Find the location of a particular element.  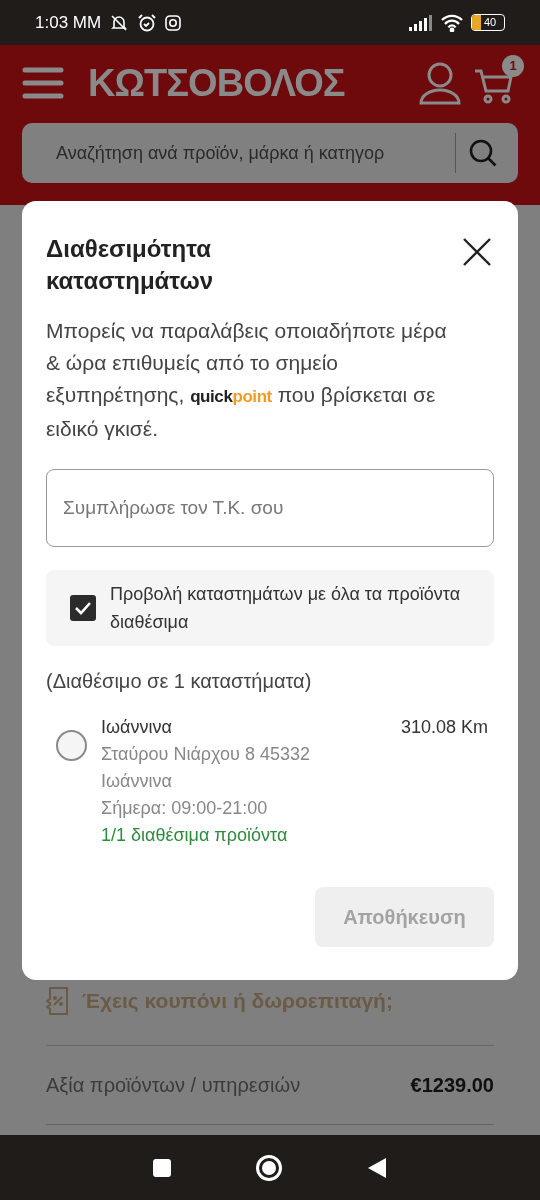

menu-icon is located at coordinates (43, 83).